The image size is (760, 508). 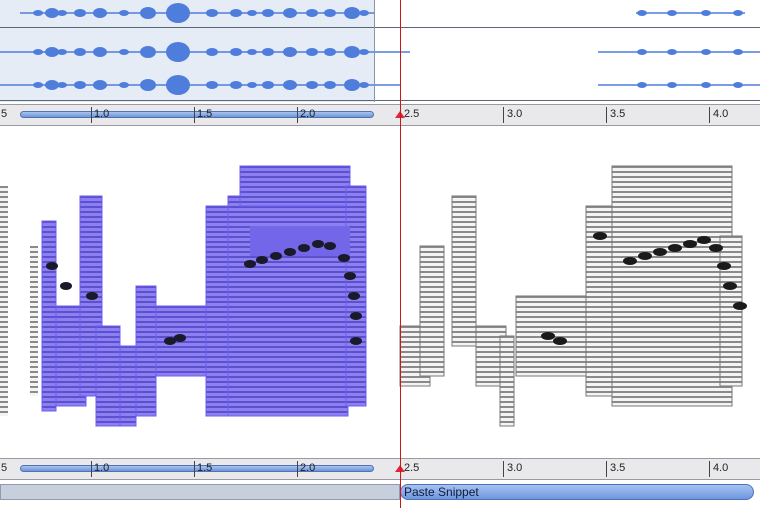 I want to click on tick-label: 2.0, so click(x=308, y=468).